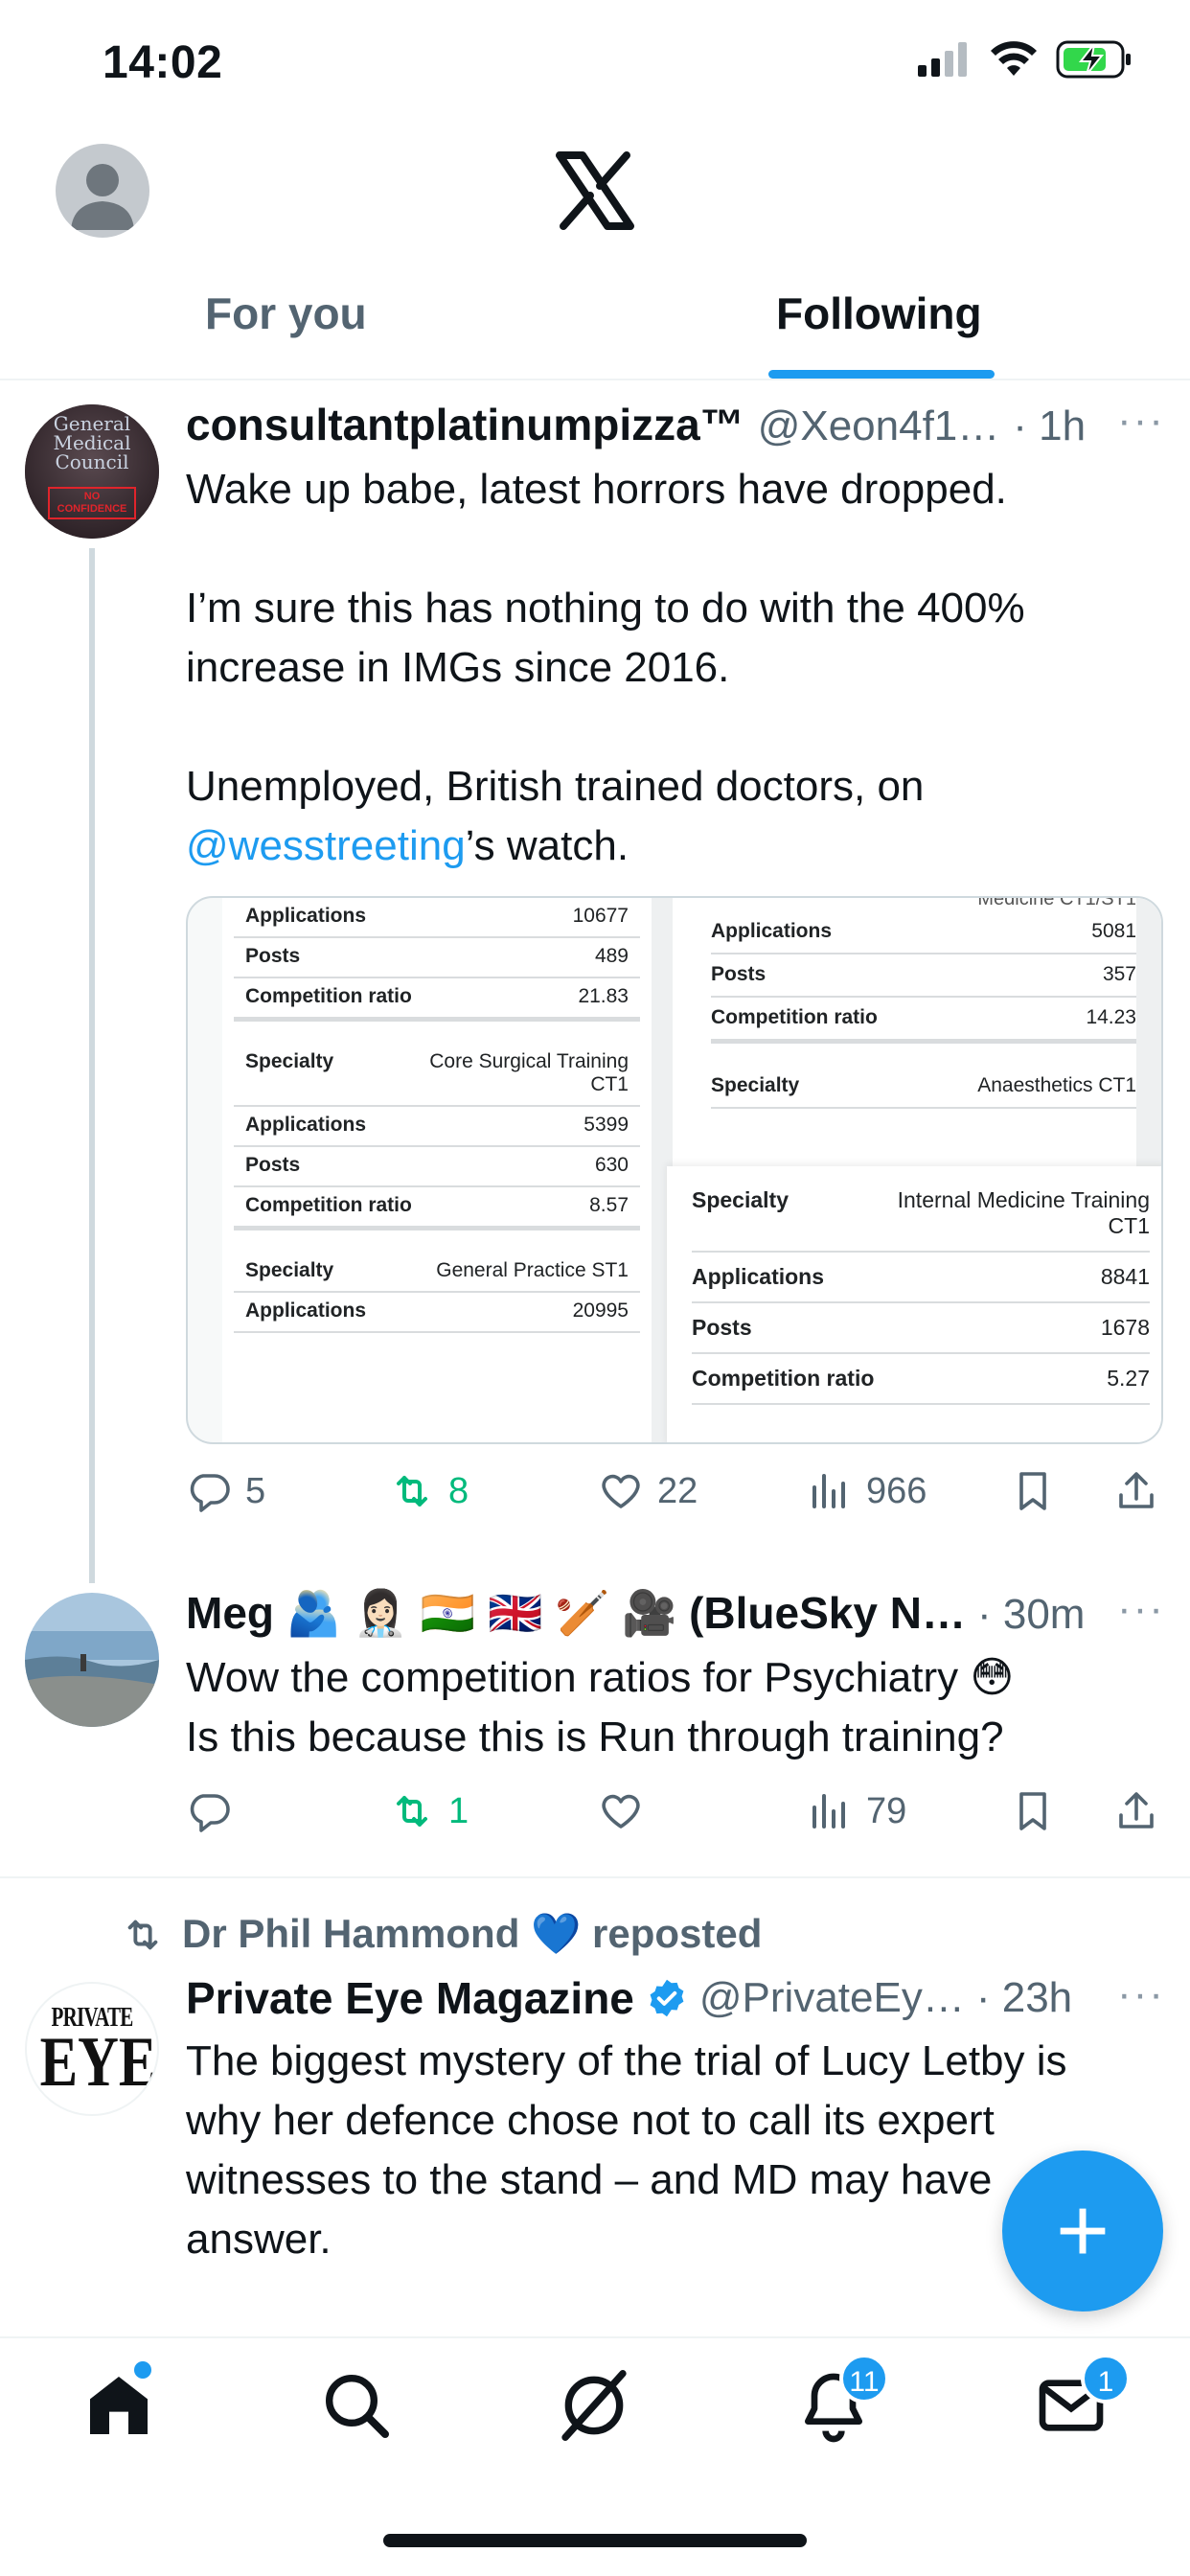 This screenshot has height=2576, width=1190. Describe the element at coordinates (897, 1490) in the screenshot. I see `view-count: 966` at that location.